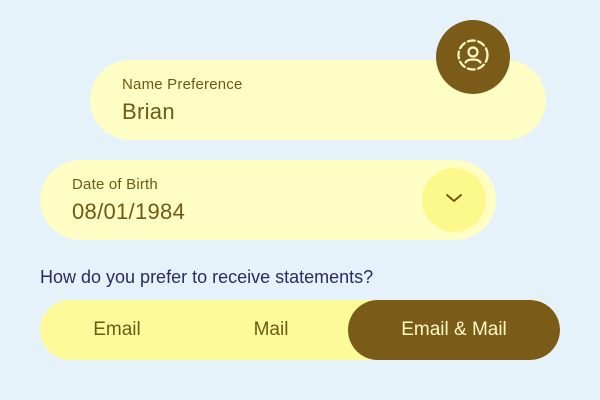 The image size is (600, 400). I want to click on name-preference-label: Name Preference, so click(182, 84).